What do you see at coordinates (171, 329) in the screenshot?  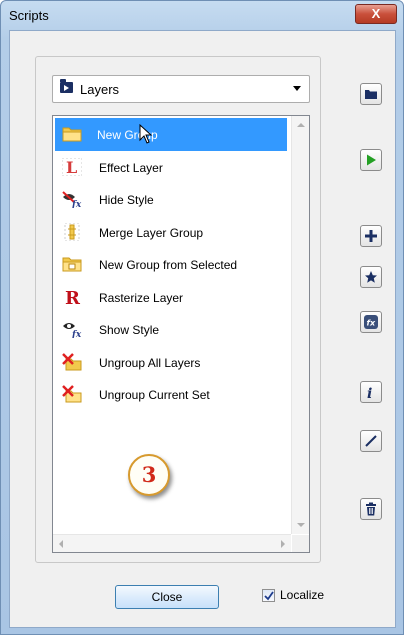 I see `script-item-show-style: fx Show Style` at bounding box center [171, 329].